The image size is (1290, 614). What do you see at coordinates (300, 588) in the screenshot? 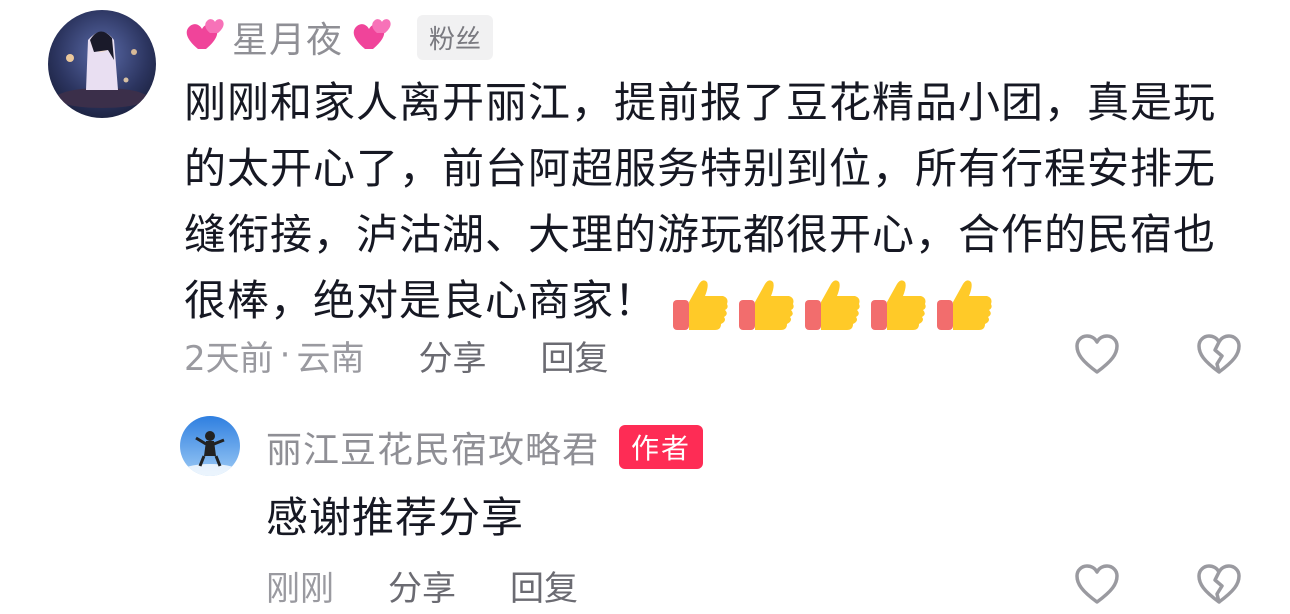
I see `timestamp: 刚刚` at bounding box center [300, 588].